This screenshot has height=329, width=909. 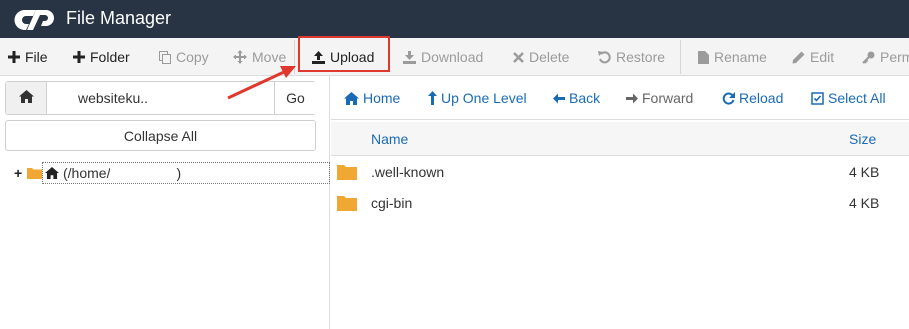 I want to click on reload-button: Reload, so click(x=752, y=98).